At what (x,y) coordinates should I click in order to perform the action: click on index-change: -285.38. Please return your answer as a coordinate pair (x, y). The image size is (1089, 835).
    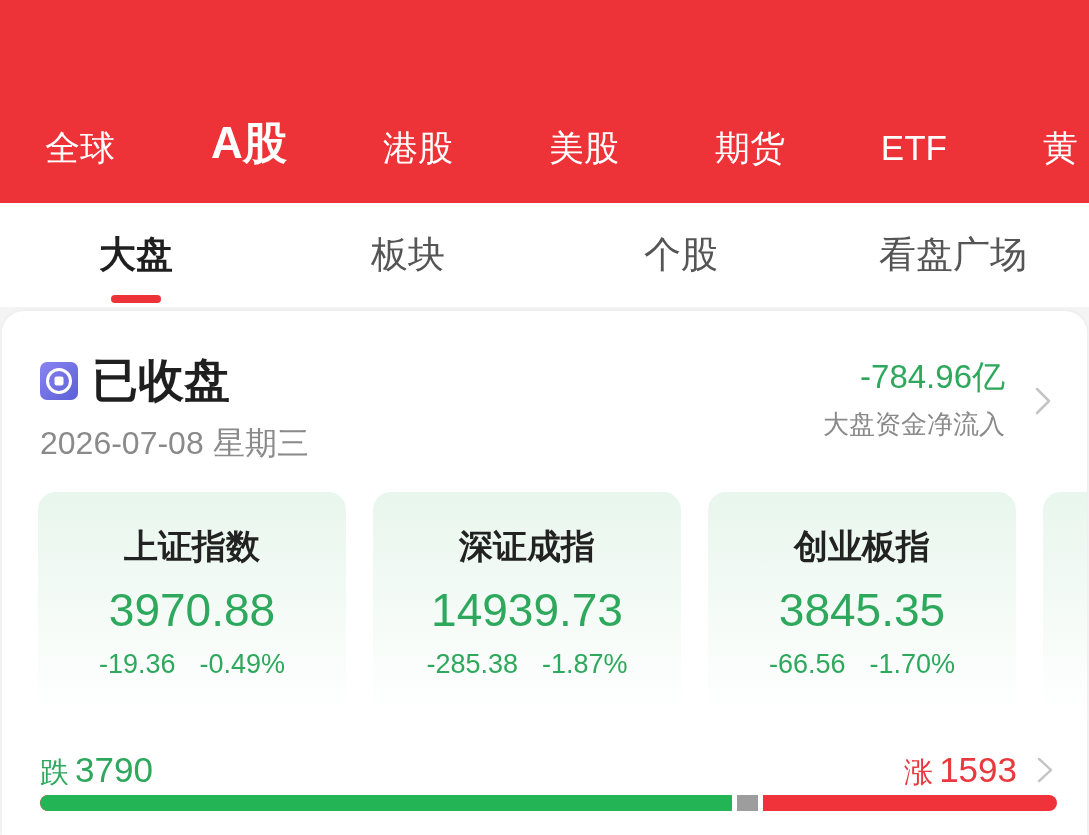
    Looking at the image, I should click on (472, 664).